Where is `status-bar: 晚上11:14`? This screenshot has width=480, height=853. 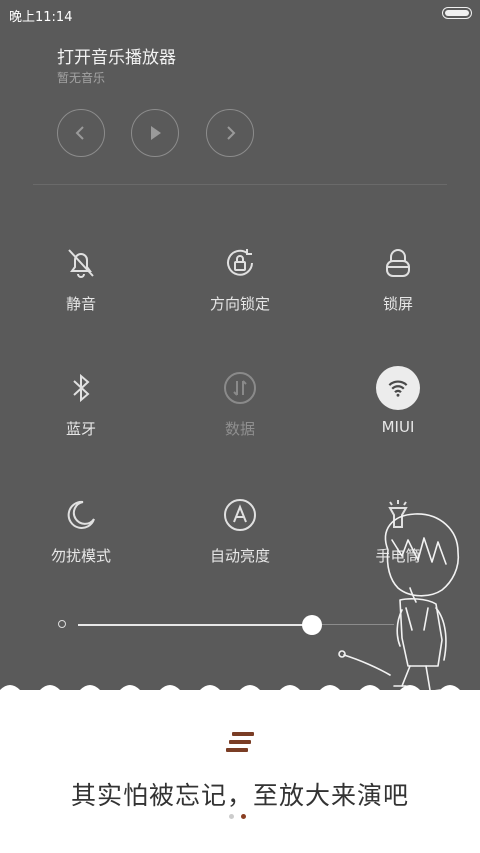 status-bar: 晚上11:14 is located at coordinates (240, 14).